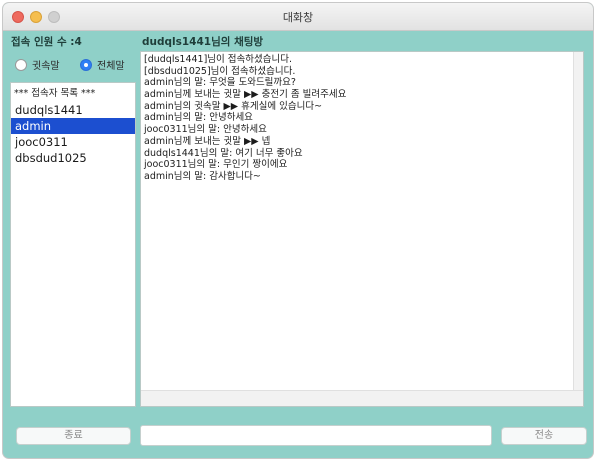 This screenshot has height=460, width=596. I want to click on title-bar: 대화창, so click(298, 17).